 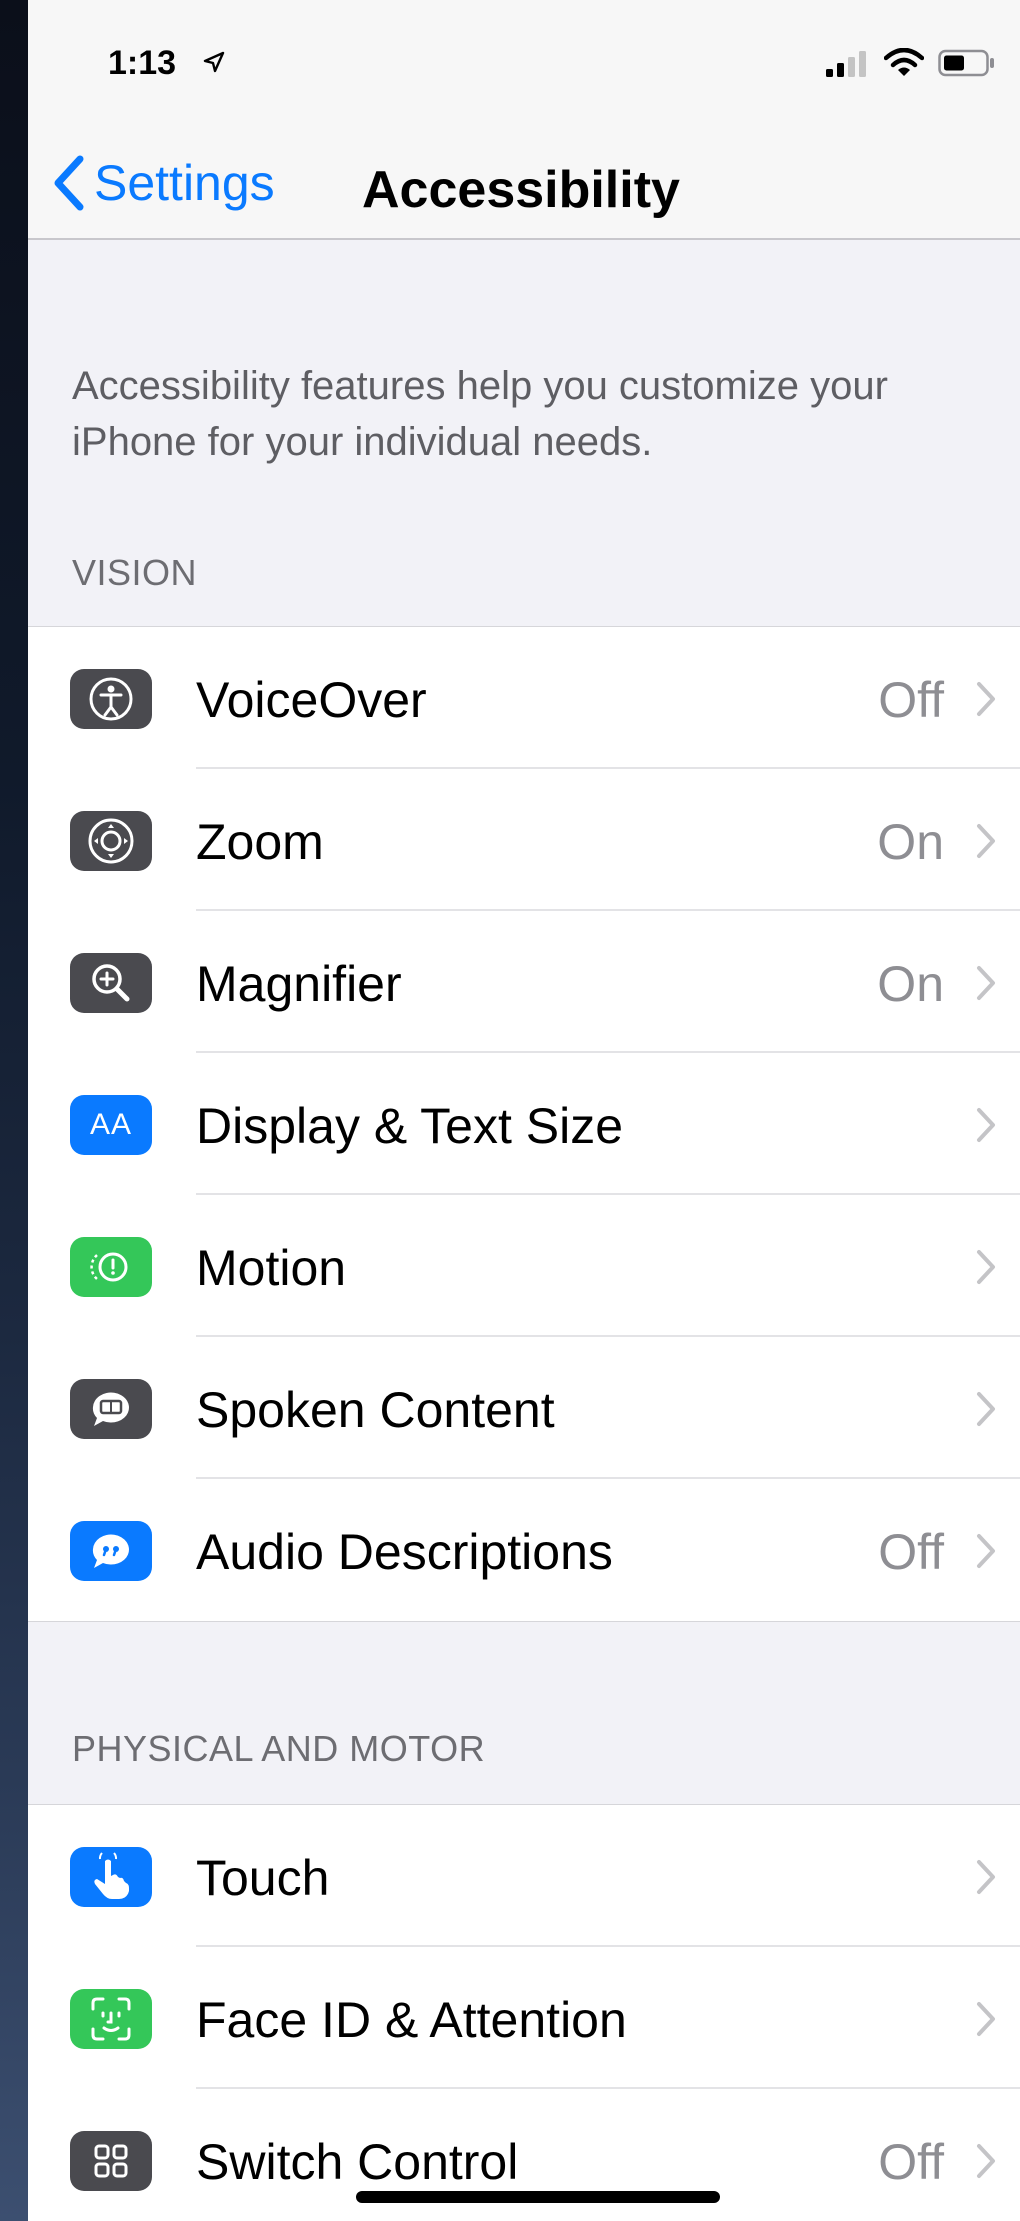 I want to click on row-label: Audio Descriptions, so click(x=404, y=1552).